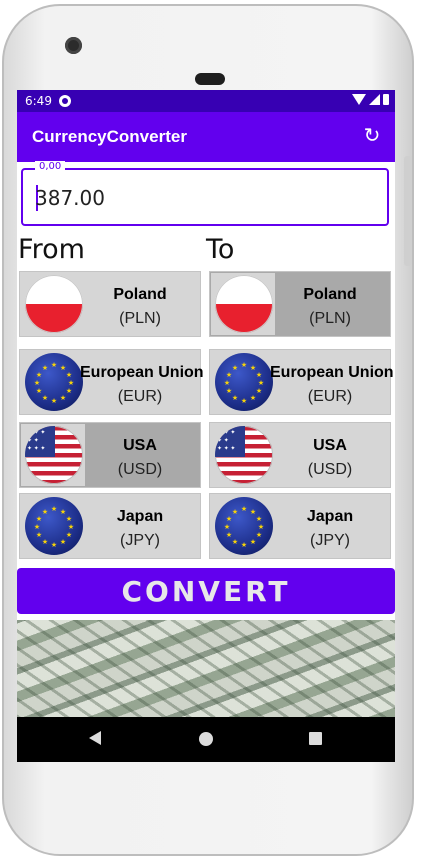  I want to click on amount-input-hint: 0,00, so click(50, 166).